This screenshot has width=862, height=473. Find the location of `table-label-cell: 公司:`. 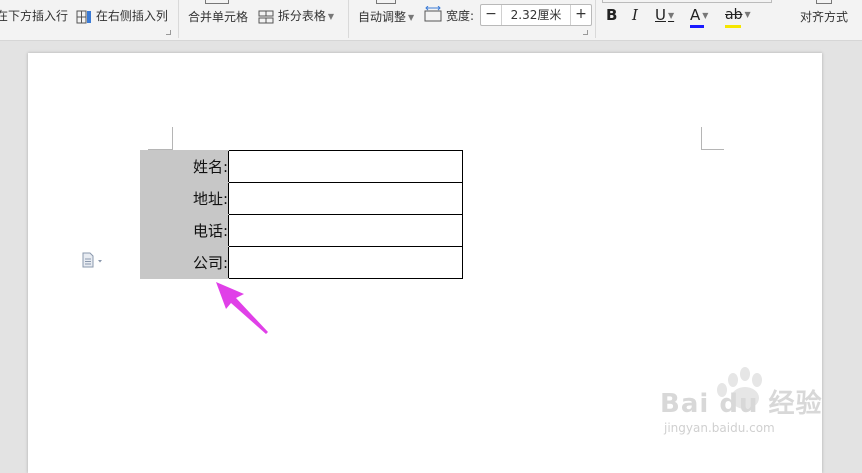

table-label-cell: 公司: is located at coordinates (184, 262).